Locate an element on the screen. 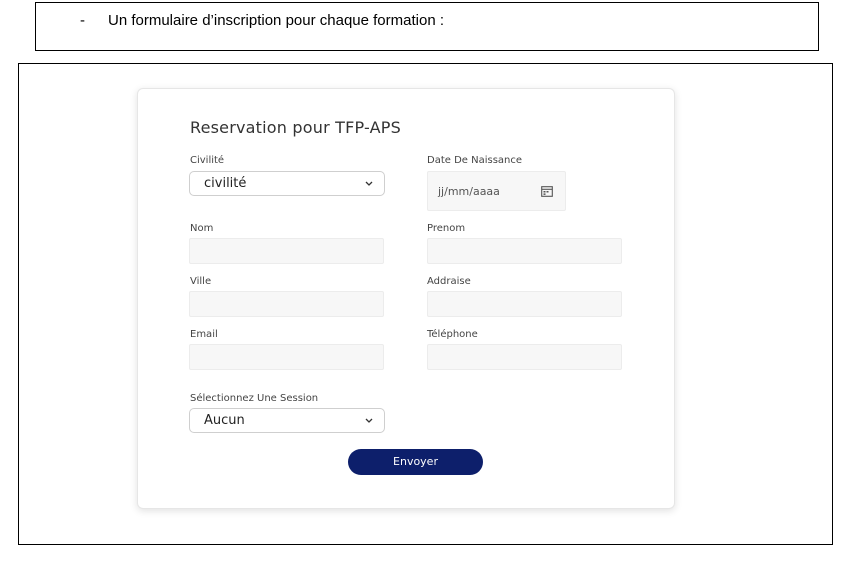 Image resolution: width=843 pixels, height=561 pixels. telephone-label: Téléphone is located at coordinates (452, 334).